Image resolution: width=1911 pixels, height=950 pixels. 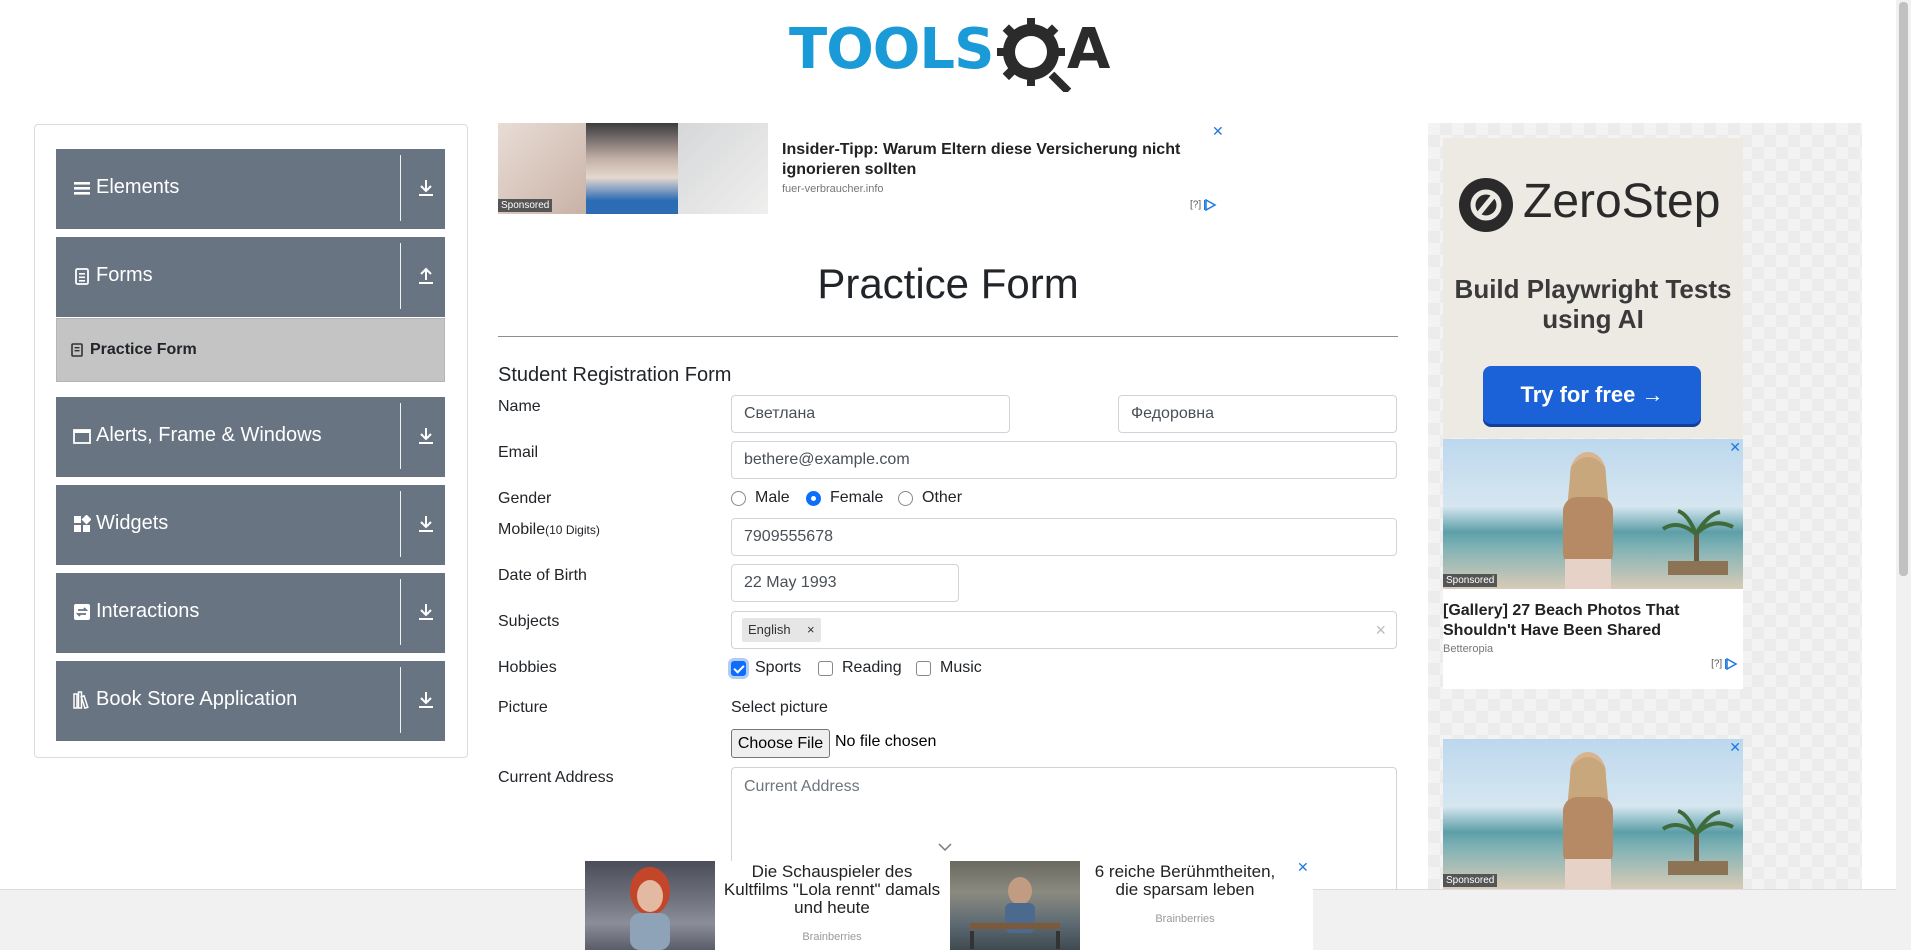 I want to click on hobby-checkbox-reading, so click(x=825, y=668).